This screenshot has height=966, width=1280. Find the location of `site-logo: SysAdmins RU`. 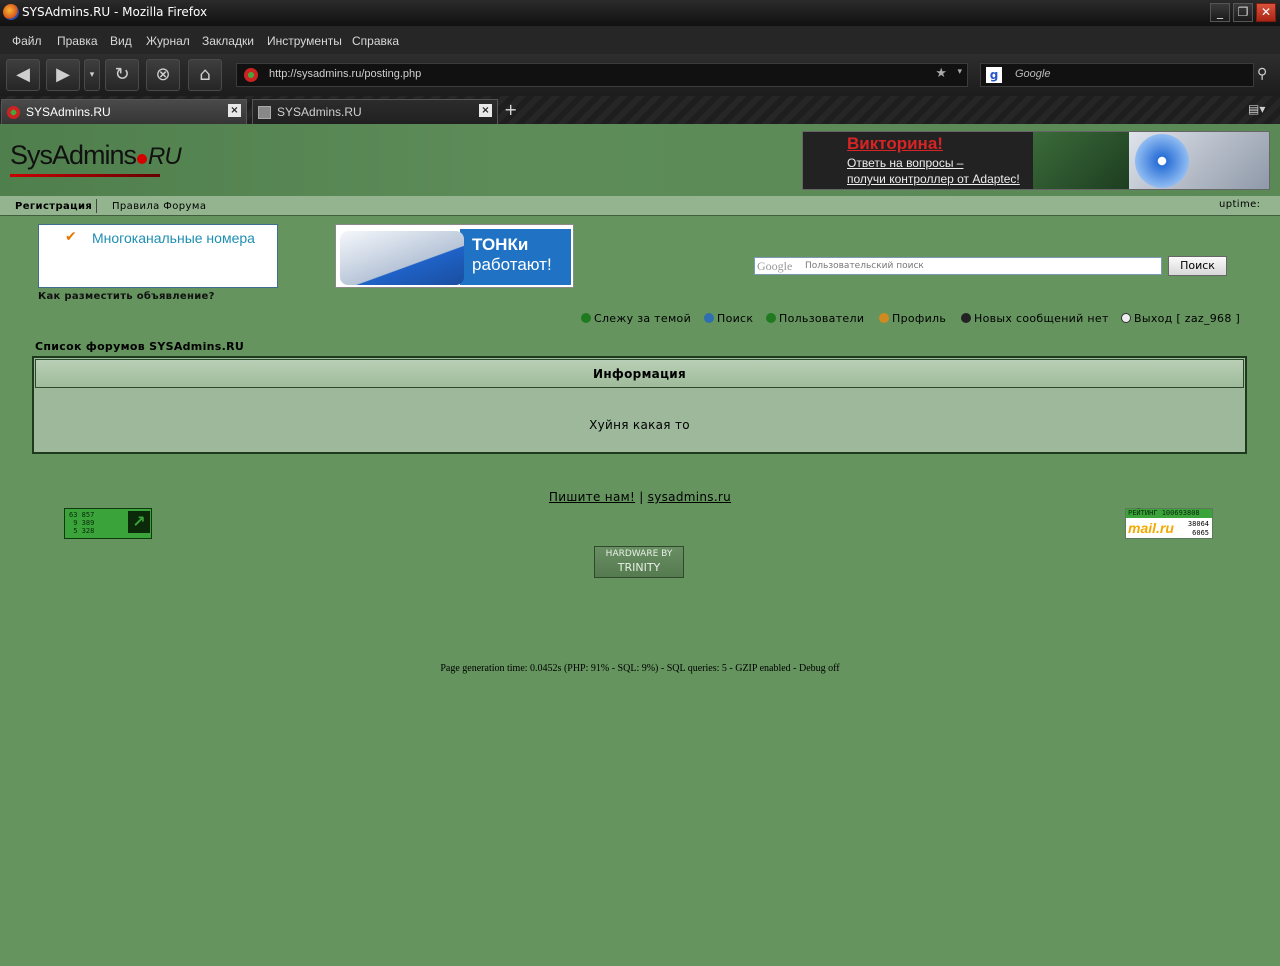

site-logo: SysAdmins RU is located at coordinates (96, 155).